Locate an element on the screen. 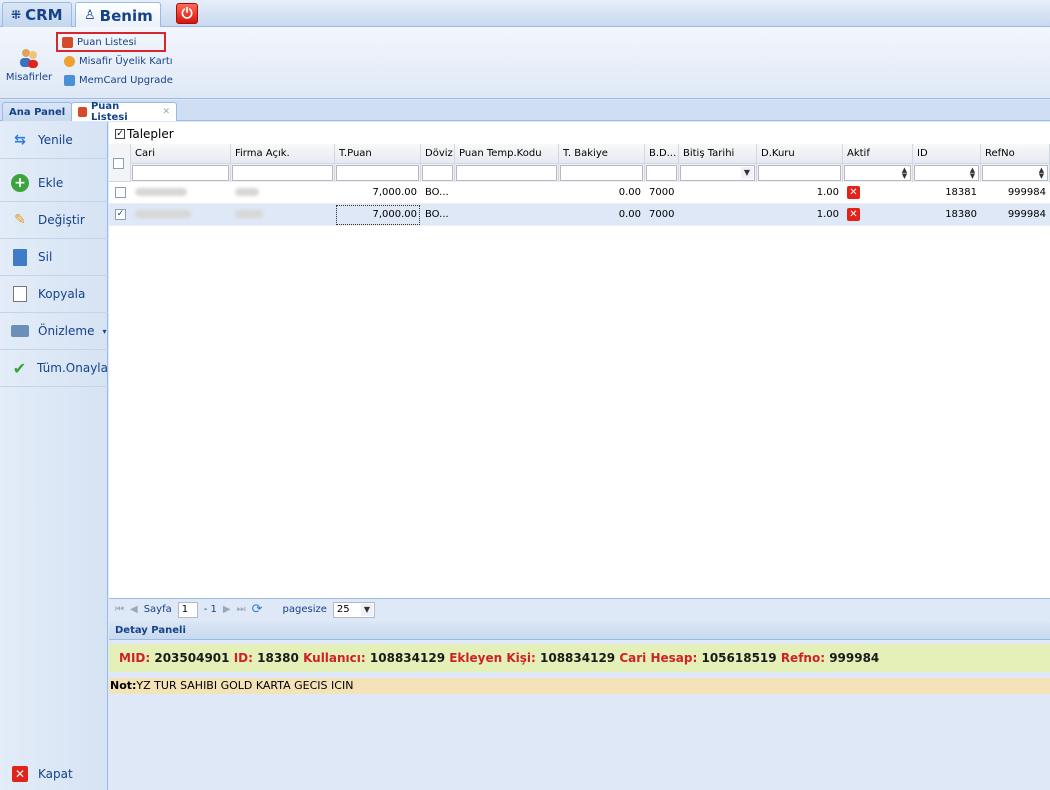  ribbon-item-puan-listesi: Puan Listesi is located at coordinates (111, 42).